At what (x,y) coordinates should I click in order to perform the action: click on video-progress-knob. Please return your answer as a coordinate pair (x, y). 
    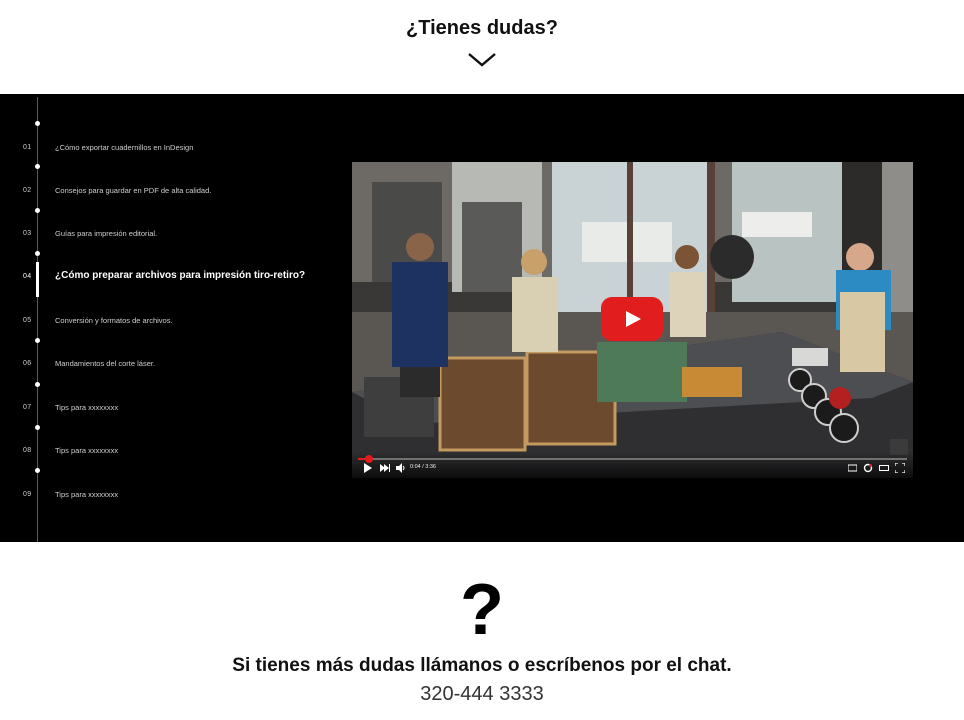
    Looking at the image, I should click on (368, 459).